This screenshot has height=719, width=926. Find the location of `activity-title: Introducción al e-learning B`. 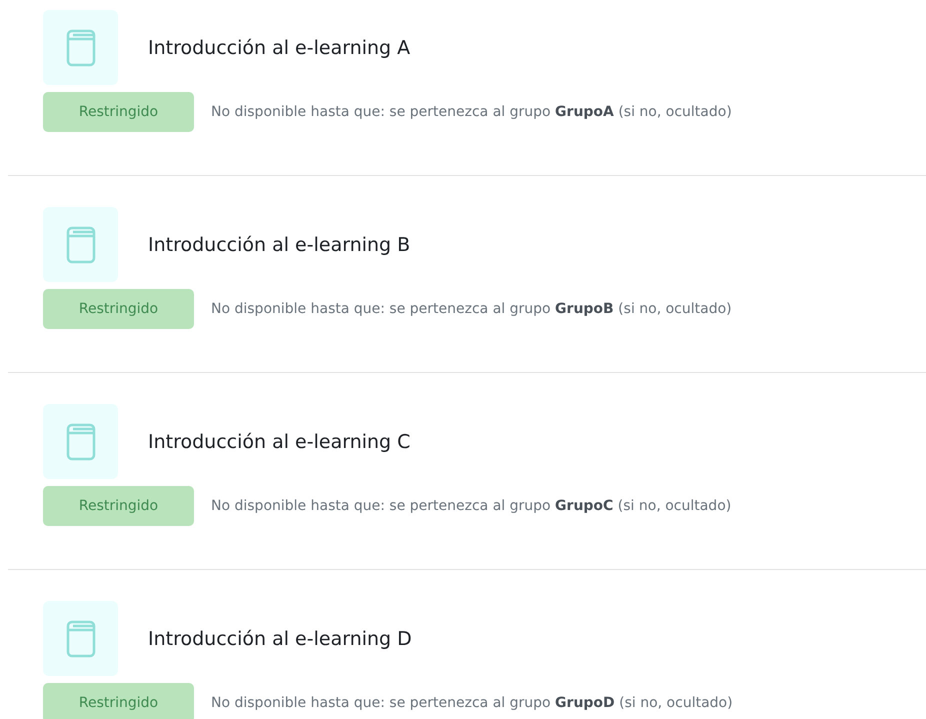

activity-title: Introducción al e-learning B is located at coordinates (279, 245).